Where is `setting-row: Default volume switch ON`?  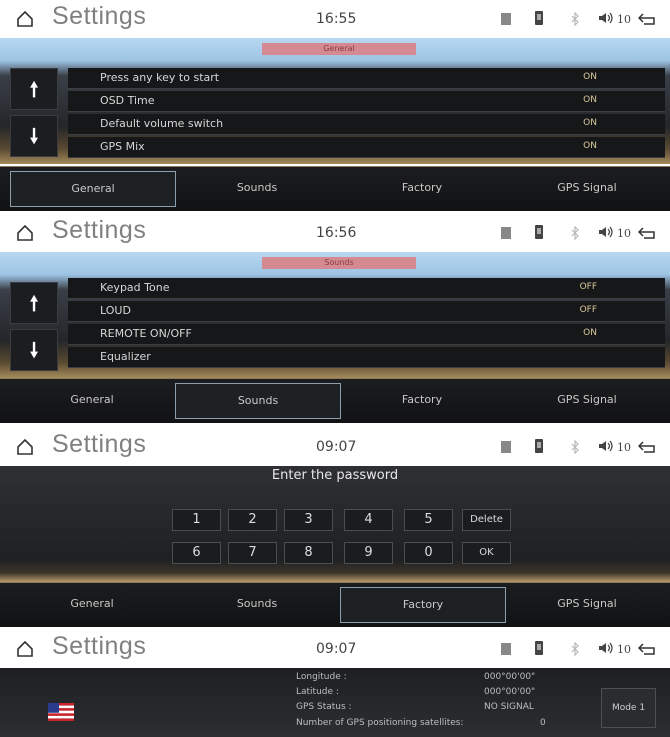
setting-row: Default volume switch ON is located at coordinates (366, 124).